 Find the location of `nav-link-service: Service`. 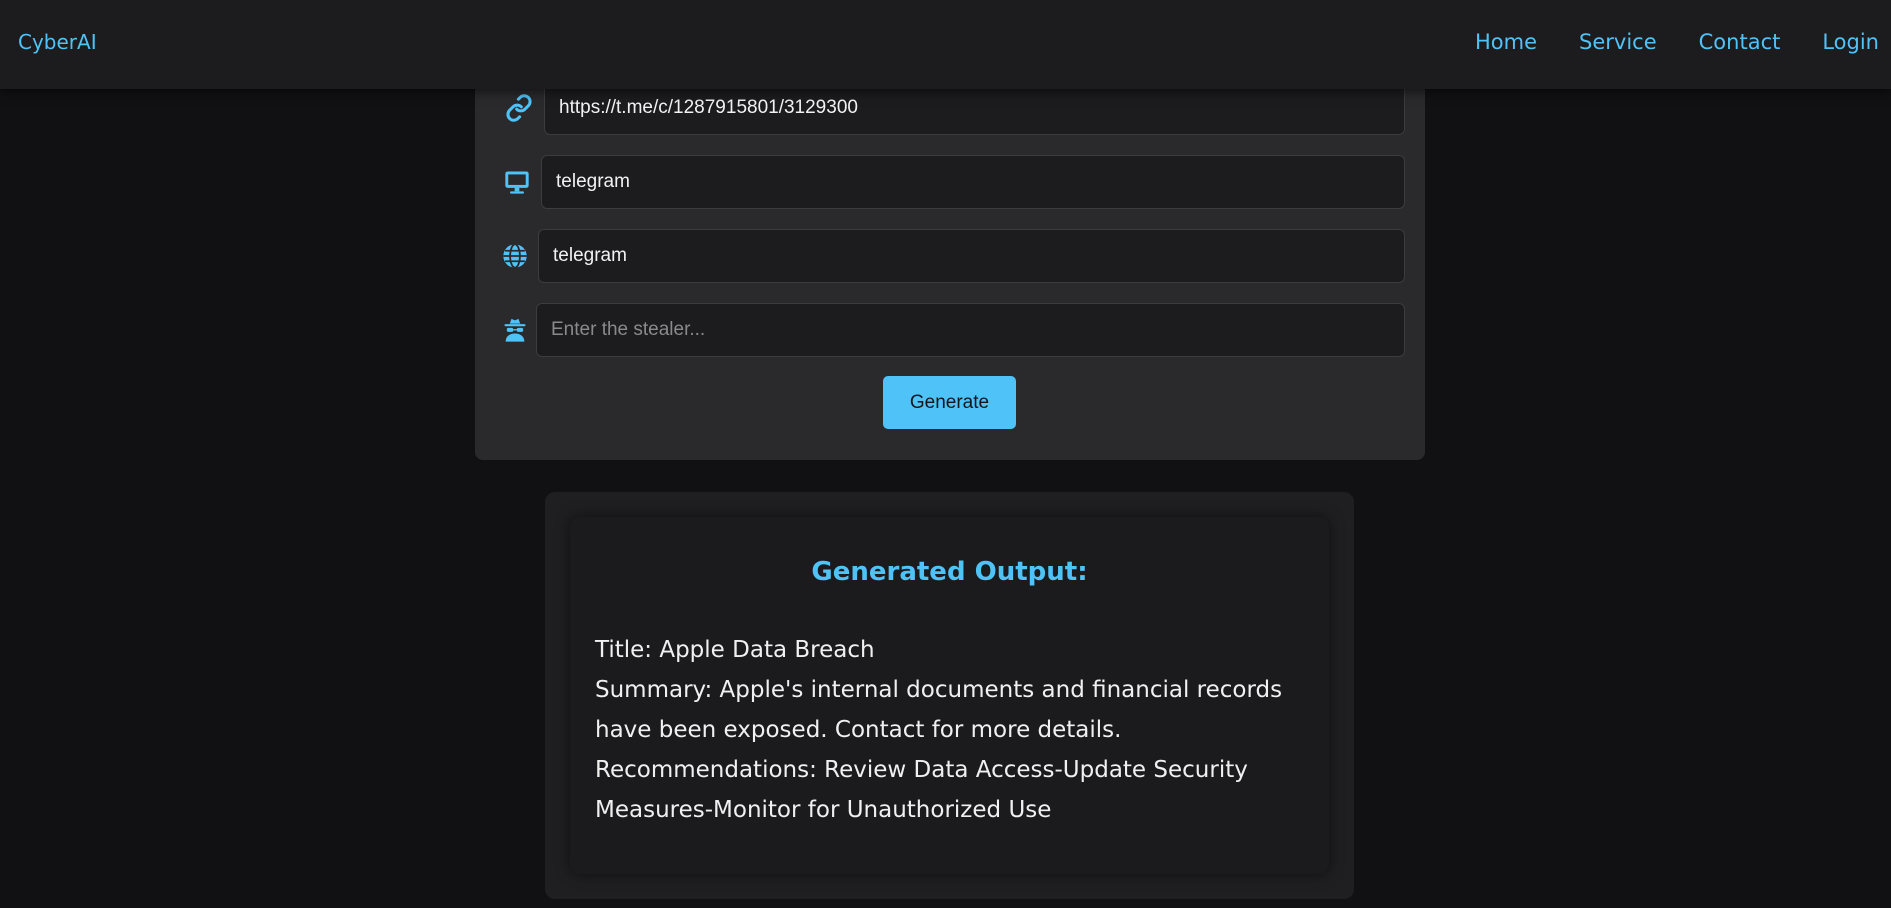

nav-link-service: Service is located at coordinates (1618, 42).